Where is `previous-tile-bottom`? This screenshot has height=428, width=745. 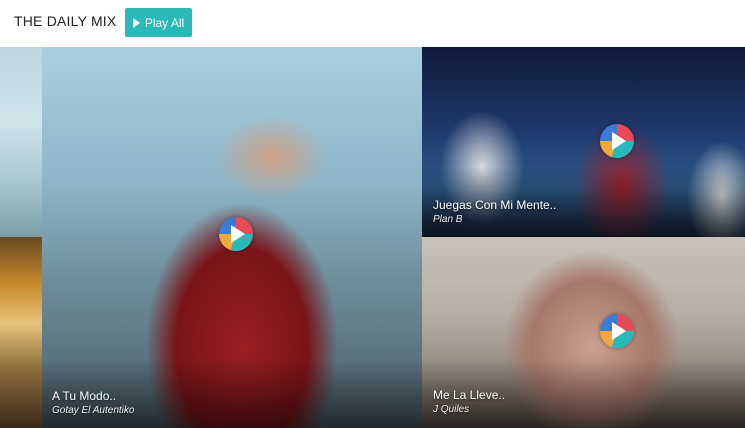 previous-tile-bottom is located at coordinates (21, 332).